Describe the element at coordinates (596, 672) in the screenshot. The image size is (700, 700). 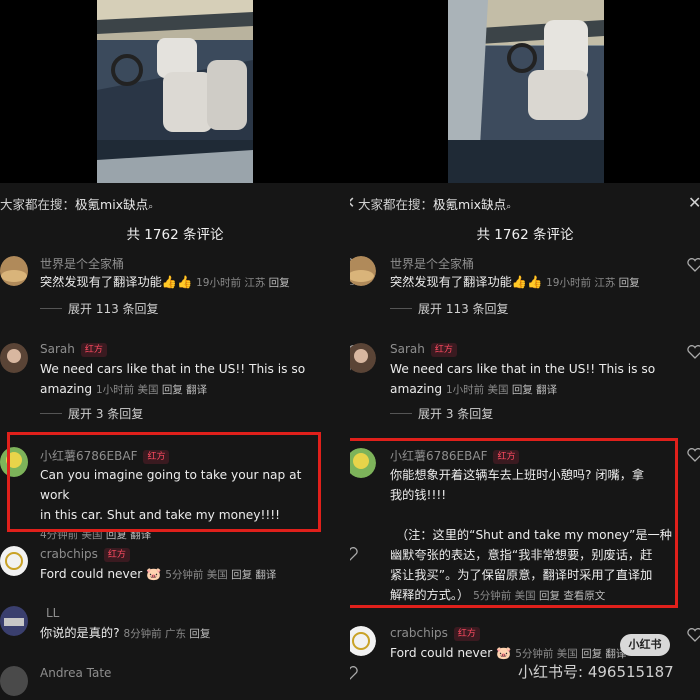
I see `watermark-text: 小红书号: 496515187` at that location.